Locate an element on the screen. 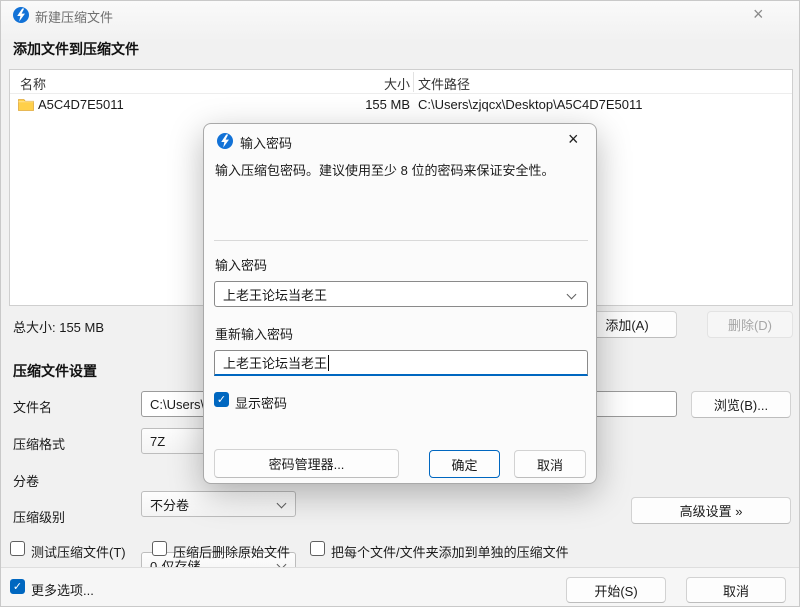 The height and width of the screenshot is (607, 800). volume-value: 不分卷 is located at coordinates (170, 505).